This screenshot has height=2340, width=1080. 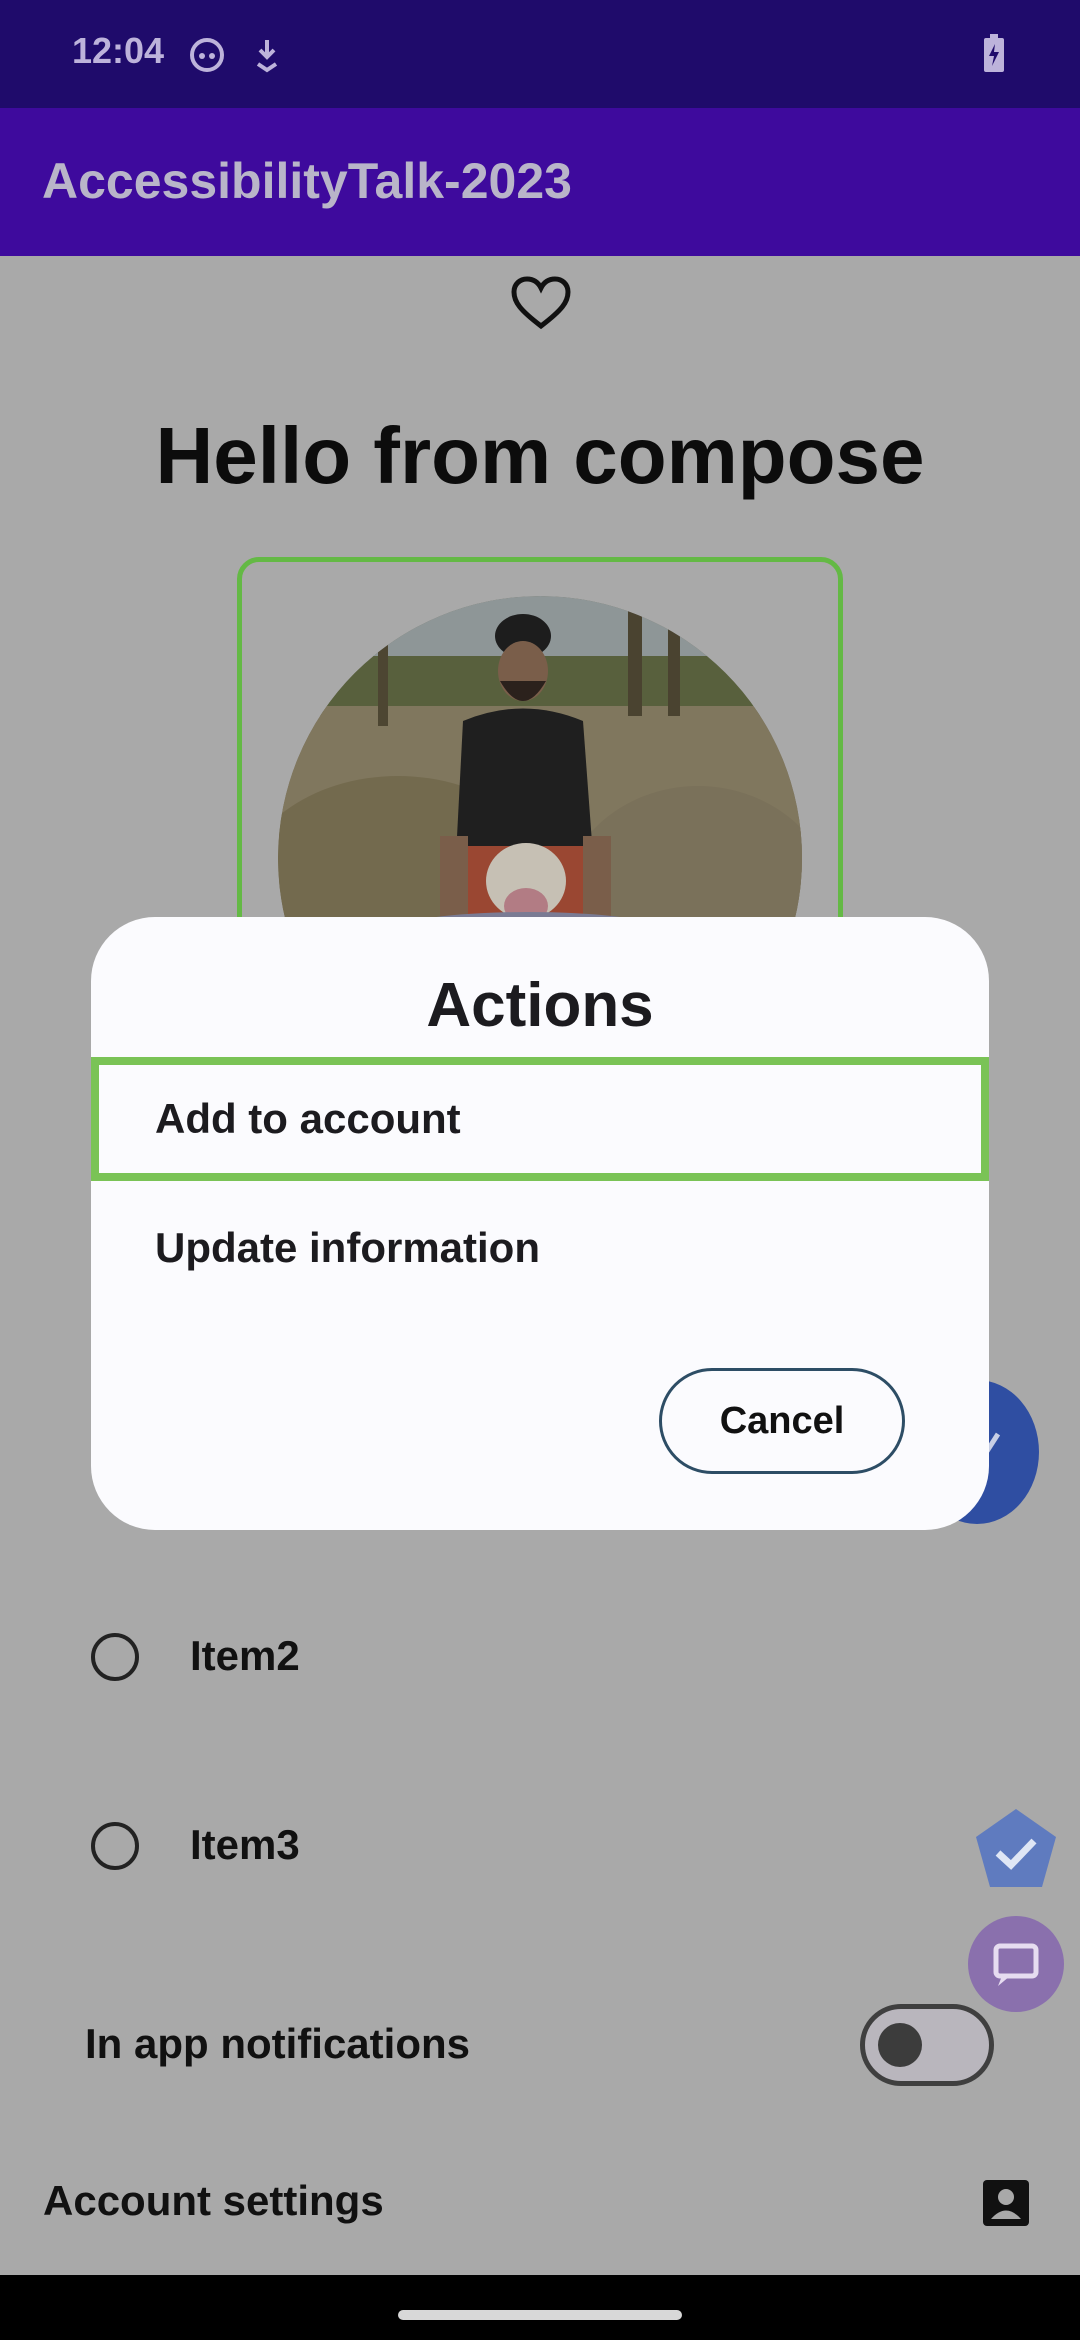 What do you see at coordinates (541, 303) in the screenshot?
I see `heart-outline-icon` at bounding box center [541, 303].